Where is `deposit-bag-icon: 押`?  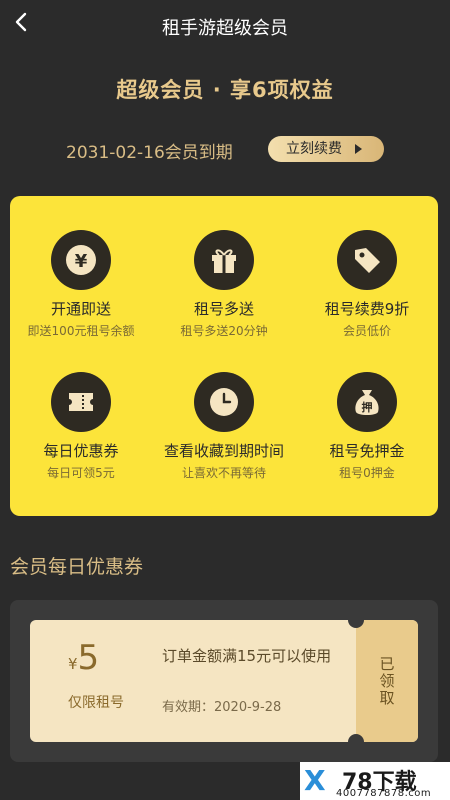 deposit-bag-icon: 押 is located at coordinates (367, 402).